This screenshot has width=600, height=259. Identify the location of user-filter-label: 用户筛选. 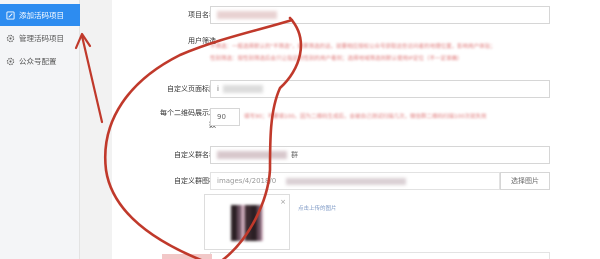
(202, 41).